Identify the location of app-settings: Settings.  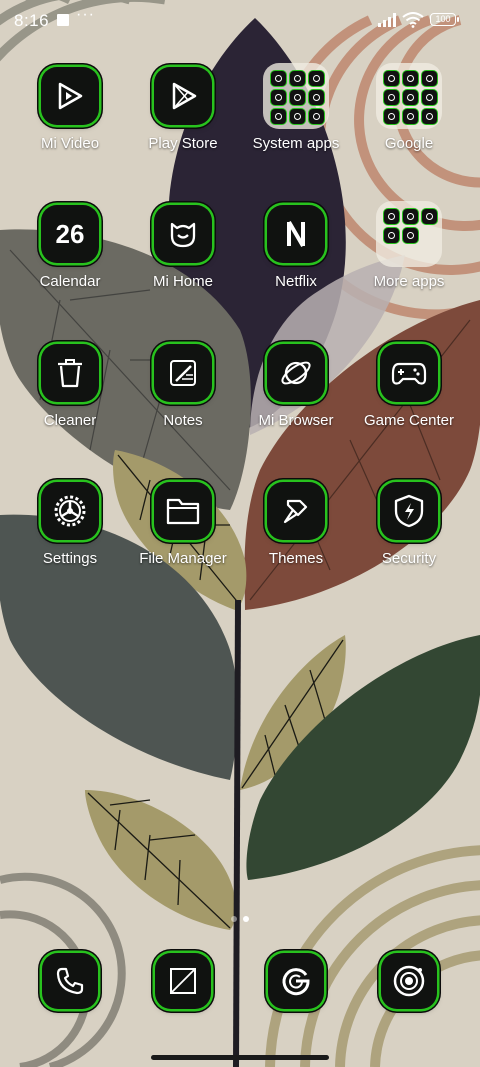
(70, 524).